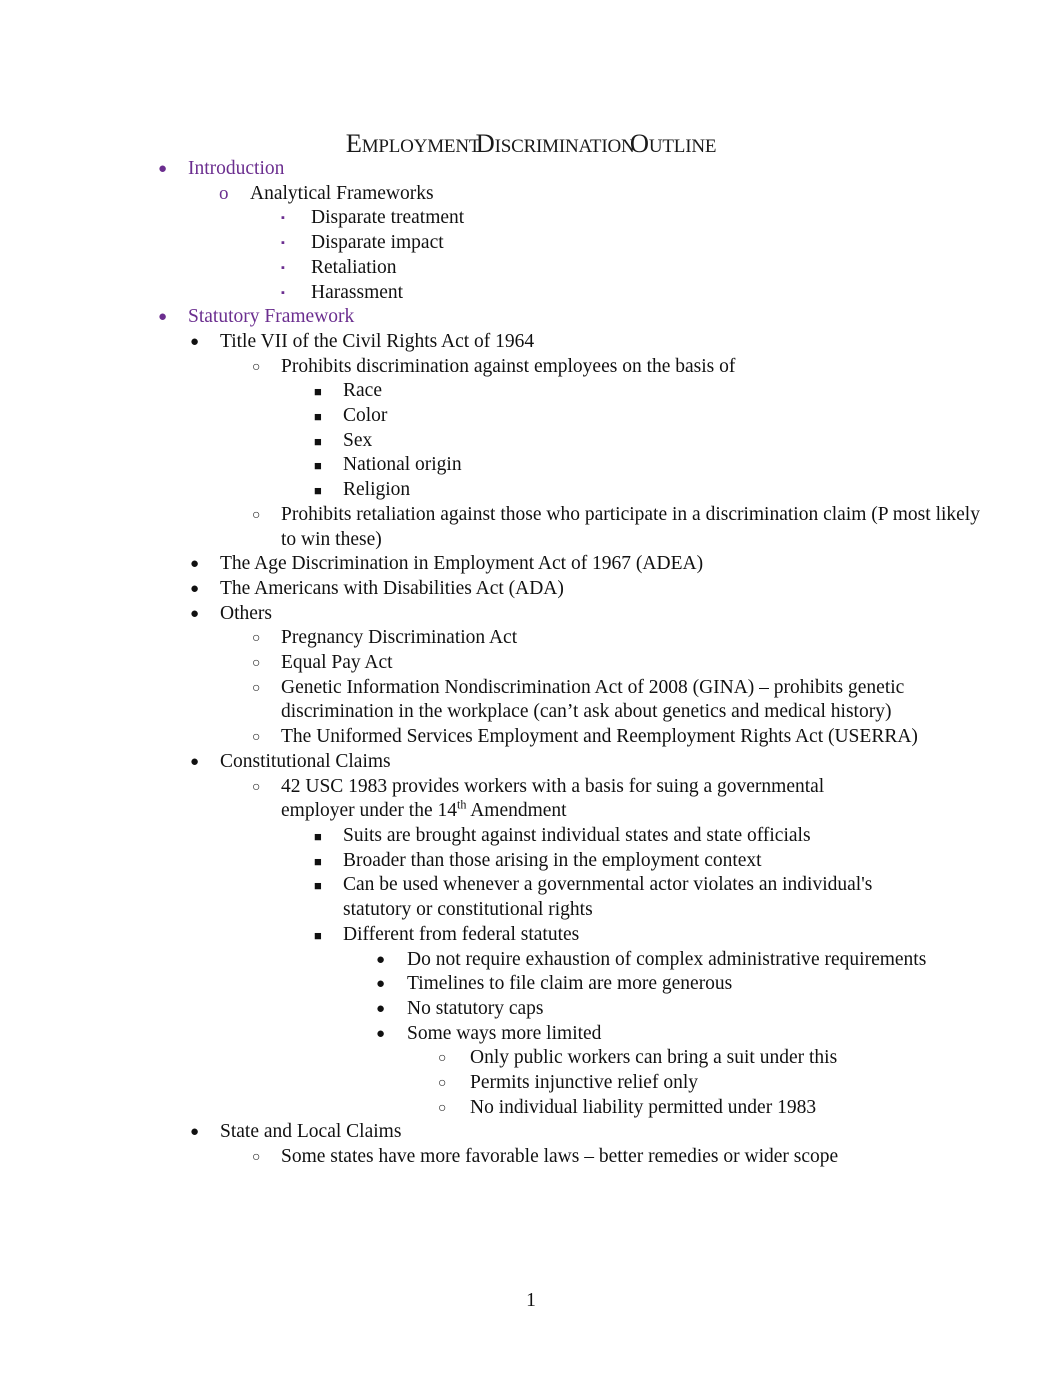 The width and height of the screenshot is (1062, 1377). What do you see at coordinates (475, 1008) in the screenshot?
I see `outline-item-label: No statutory caps` at bounding box center [475, 1008].